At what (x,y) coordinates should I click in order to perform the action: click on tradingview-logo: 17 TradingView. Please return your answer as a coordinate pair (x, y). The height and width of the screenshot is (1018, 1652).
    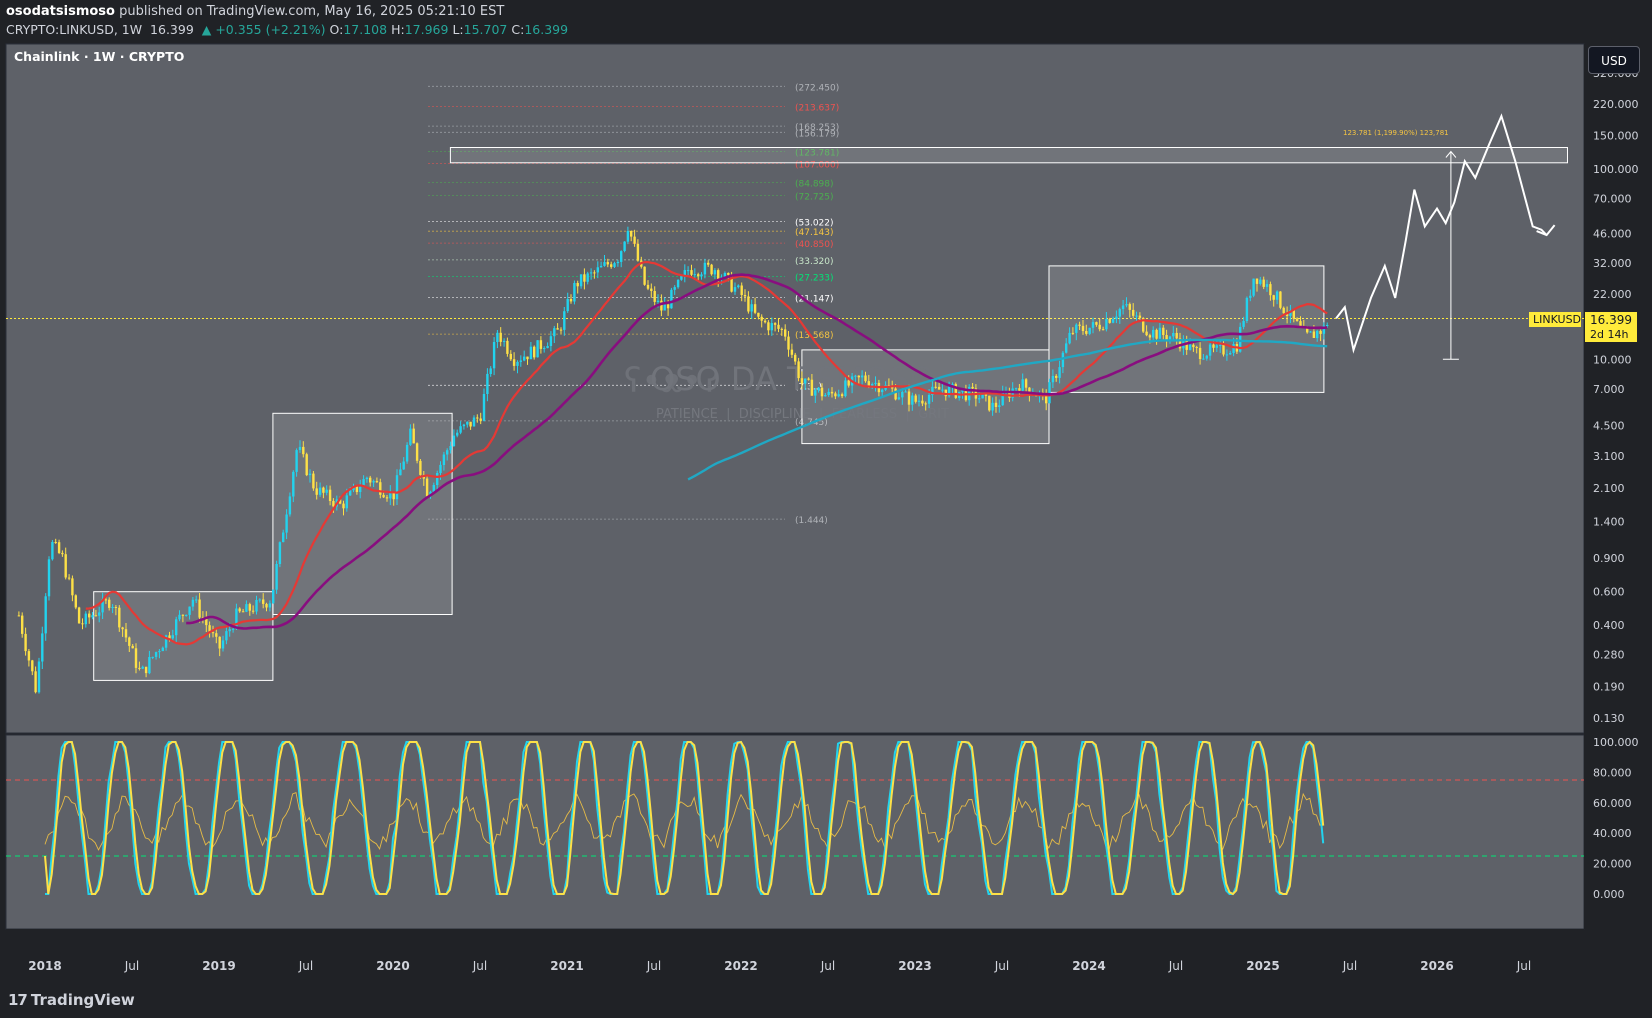
    Looking at the image, I should click on (71, 1000).